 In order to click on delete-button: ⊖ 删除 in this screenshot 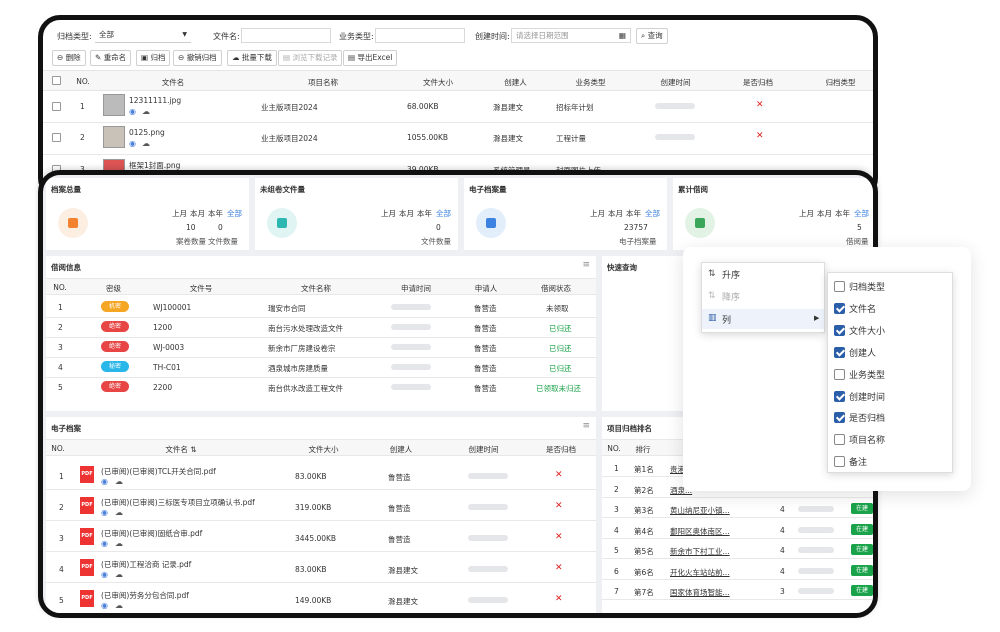, I will do `click(69, 58)`.